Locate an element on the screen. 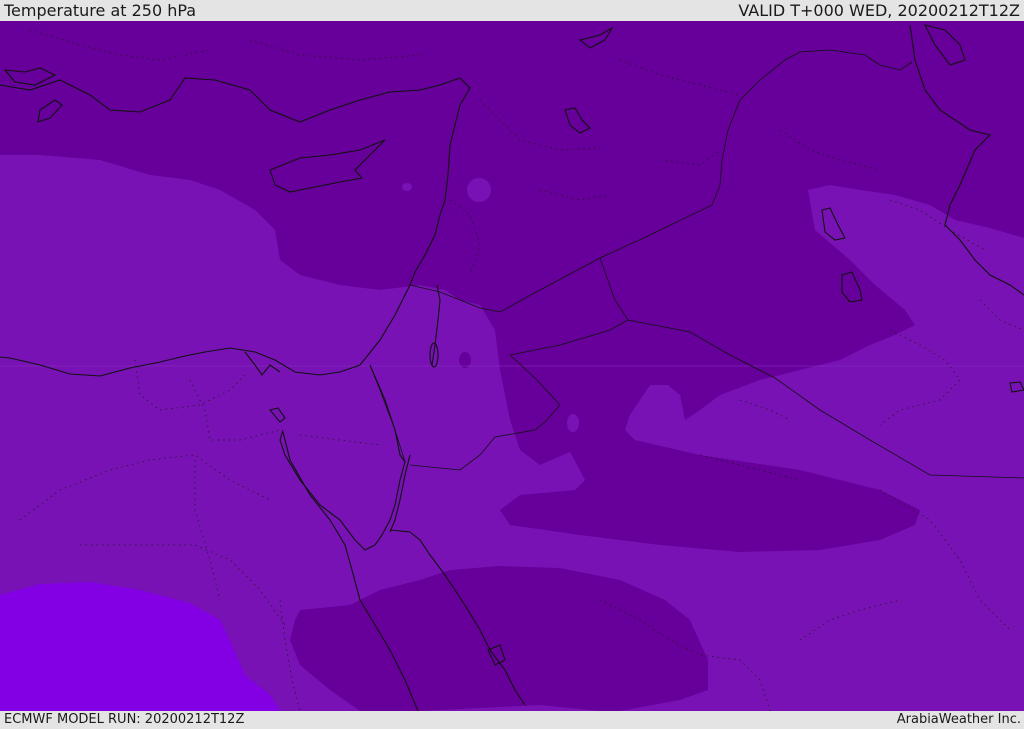 Image resolution: width=1024 pixels, height=729 pixels. valid-time: VALID T+000 WED, 20200212T12Z is located at coordinates (879, 10).